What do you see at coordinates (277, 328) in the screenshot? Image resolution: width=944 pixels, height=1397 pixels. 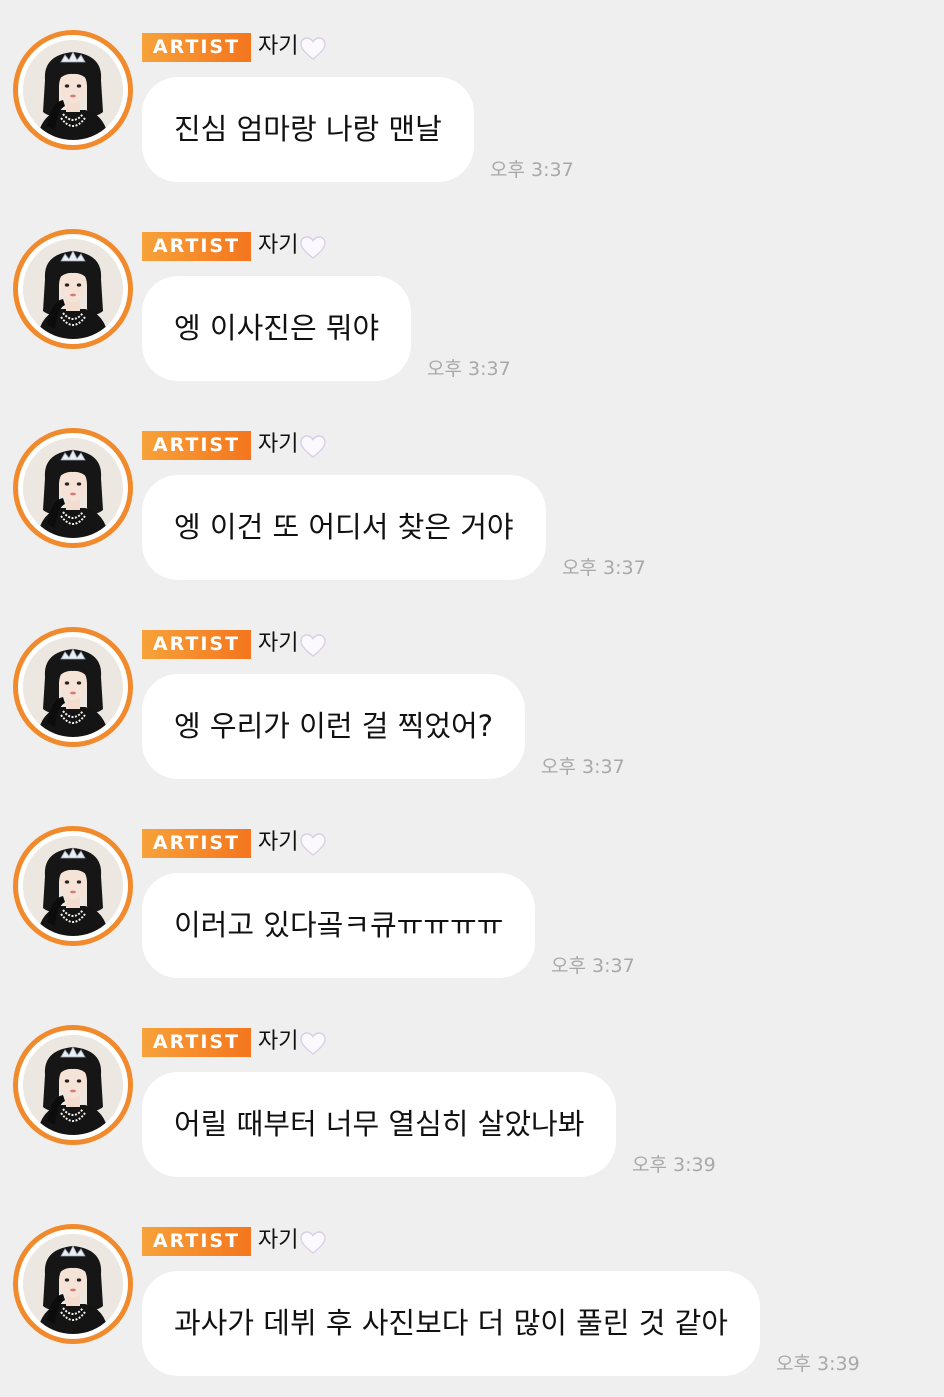 I see `message-bubble: 엥 이사진은 뭐야` at bounding box center [277, 328].